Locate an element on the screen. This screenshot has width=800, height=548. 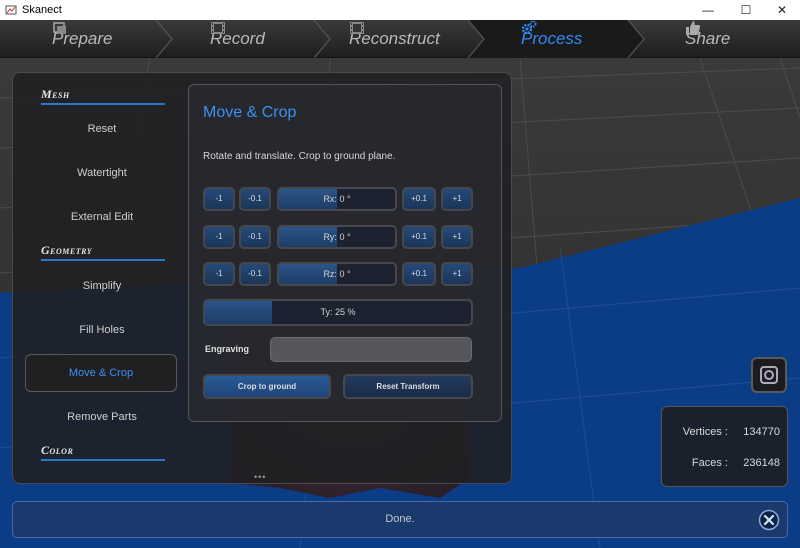
thumbs-up-icon is located at coordinates (693, 28).